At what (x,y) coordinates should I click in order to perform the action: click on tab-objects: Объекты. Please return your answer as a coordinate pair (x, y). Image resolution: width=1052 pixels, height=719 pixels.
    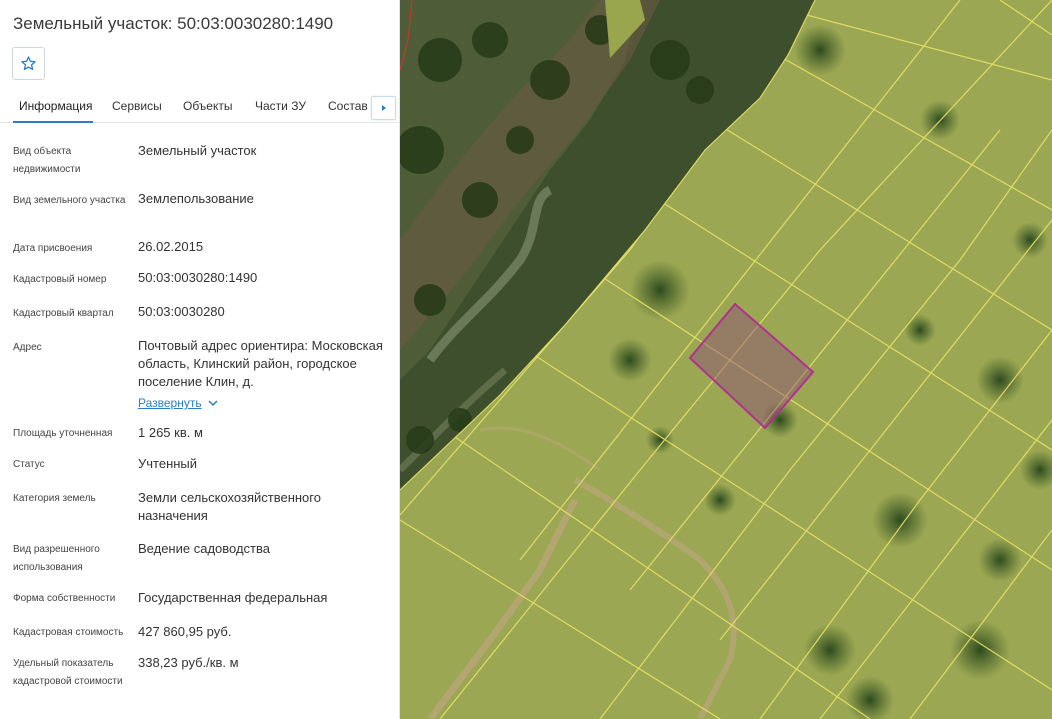
    Looking at the image, I should click on (208, 106).